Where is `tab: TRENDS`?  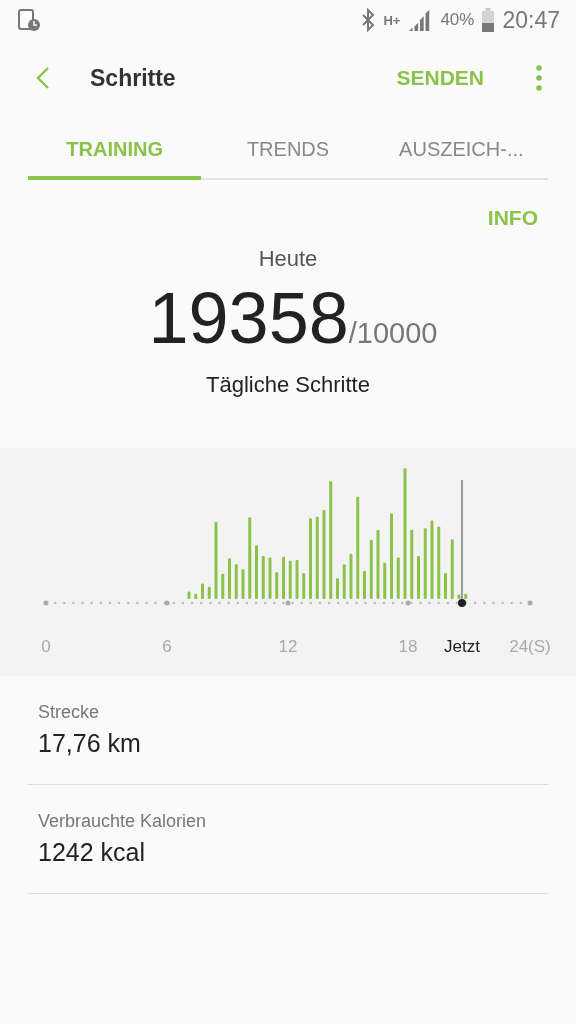
tab: TRENDS is located at coordinates (288, 151).